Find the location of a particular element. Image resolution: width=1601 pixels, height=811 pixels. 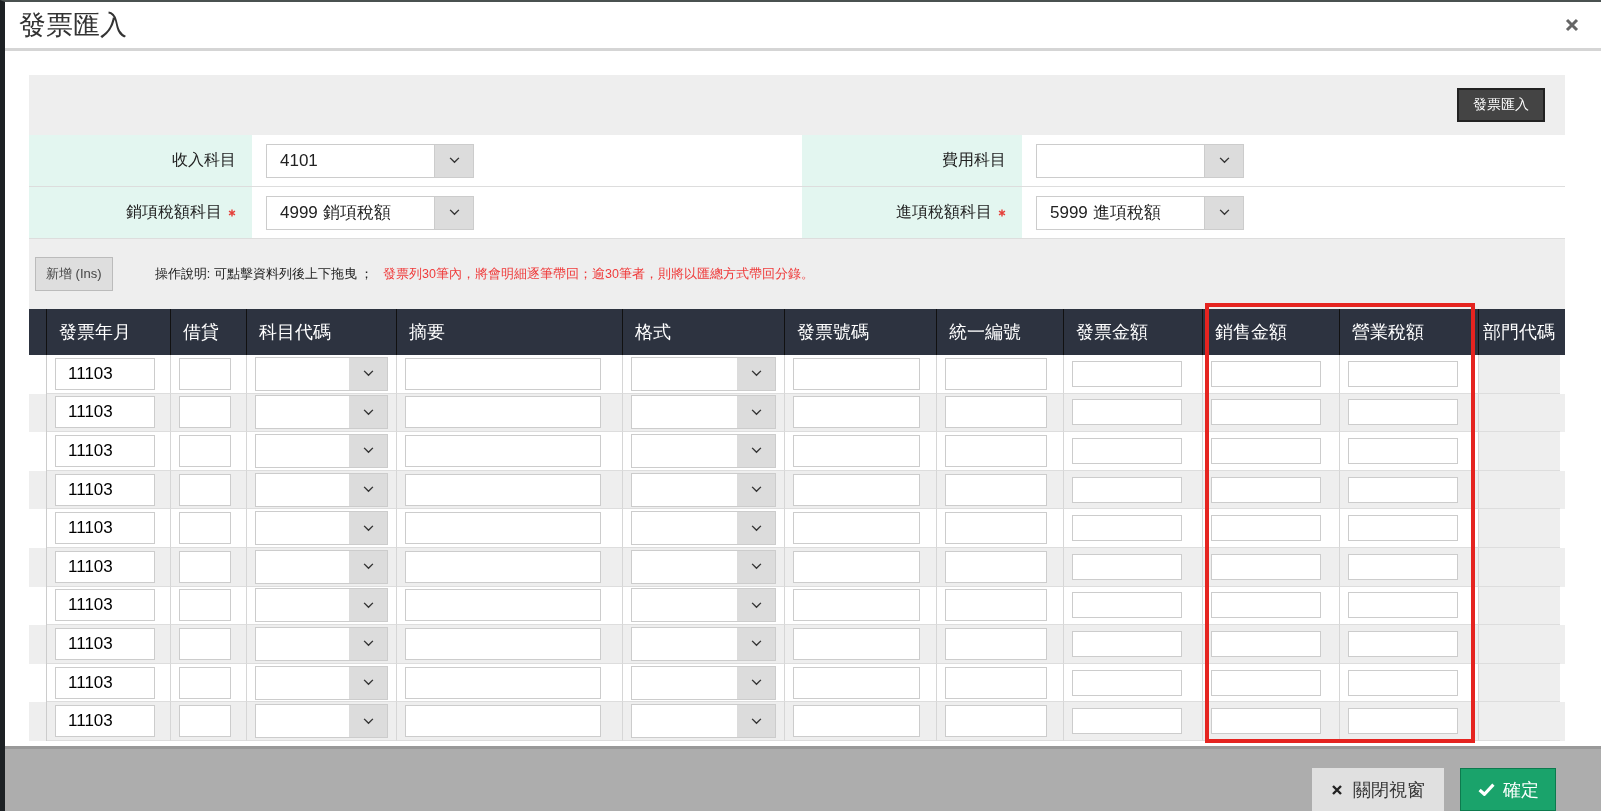

account-select: 4999 銷項稅額 is located at coordinates (370, 212).